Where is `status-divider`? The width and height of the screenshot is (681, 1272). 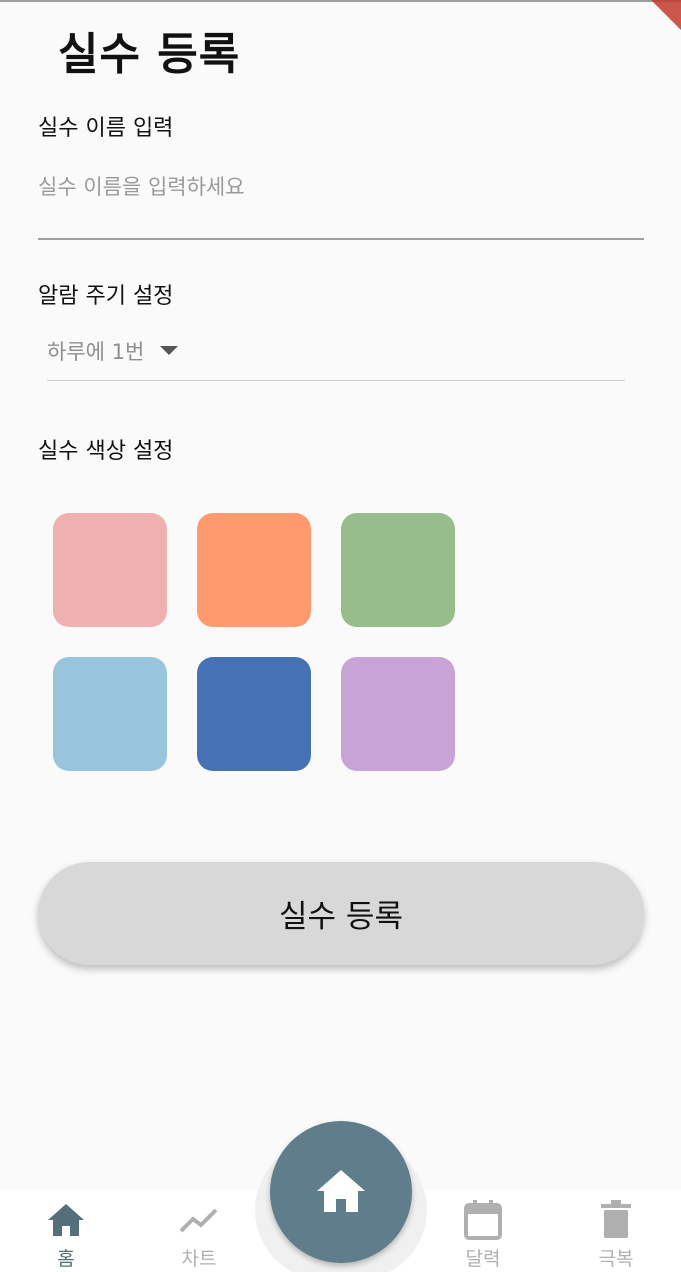 status-divider is located at coordinates (340, 1).